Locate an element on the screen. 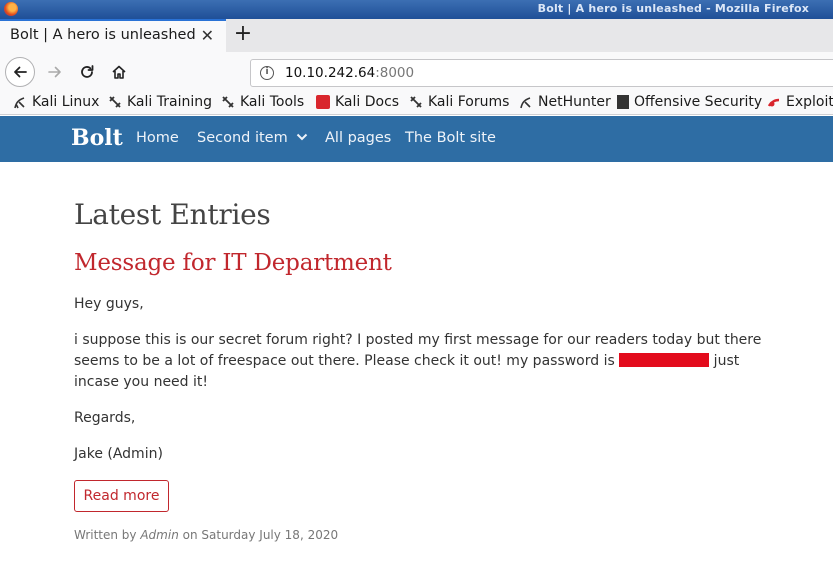 The width and height of the screenshot is (833, 578). bookmark-kali-tools: Kali Tools is located at coordinates (262, 102).